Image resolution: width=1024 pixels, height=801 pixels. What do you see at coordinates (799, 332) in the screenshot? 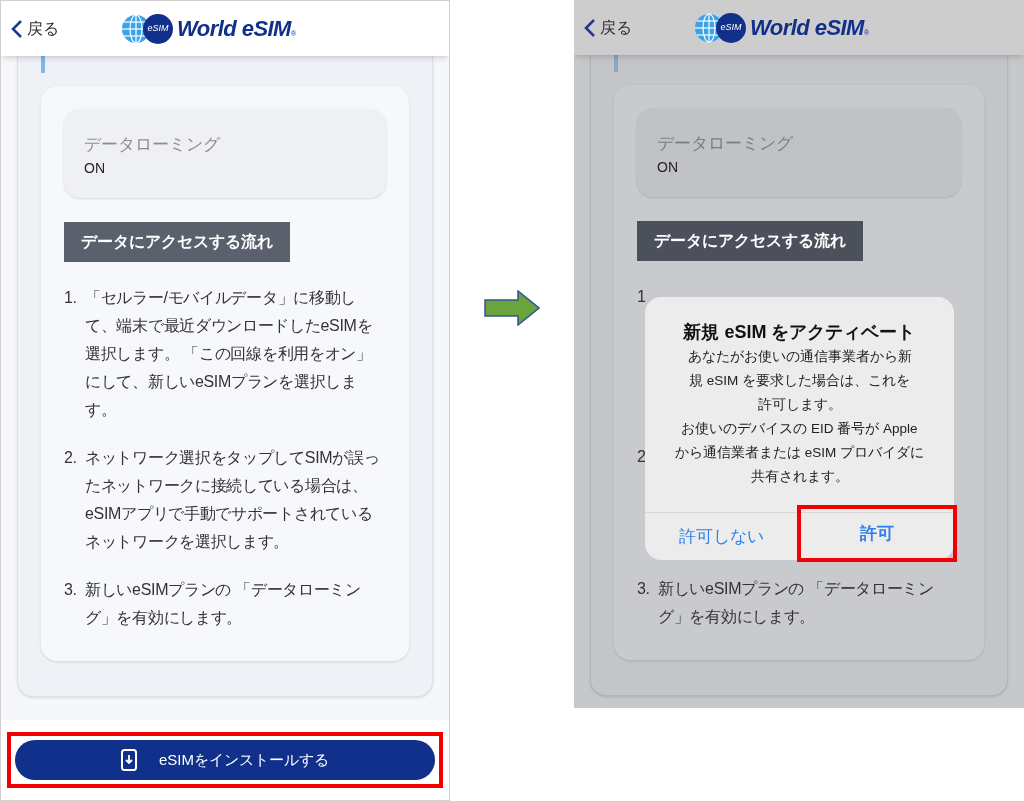
I see `dialog-title: 新規 eSIM をアクティベート` at bounding box center [799, 332].